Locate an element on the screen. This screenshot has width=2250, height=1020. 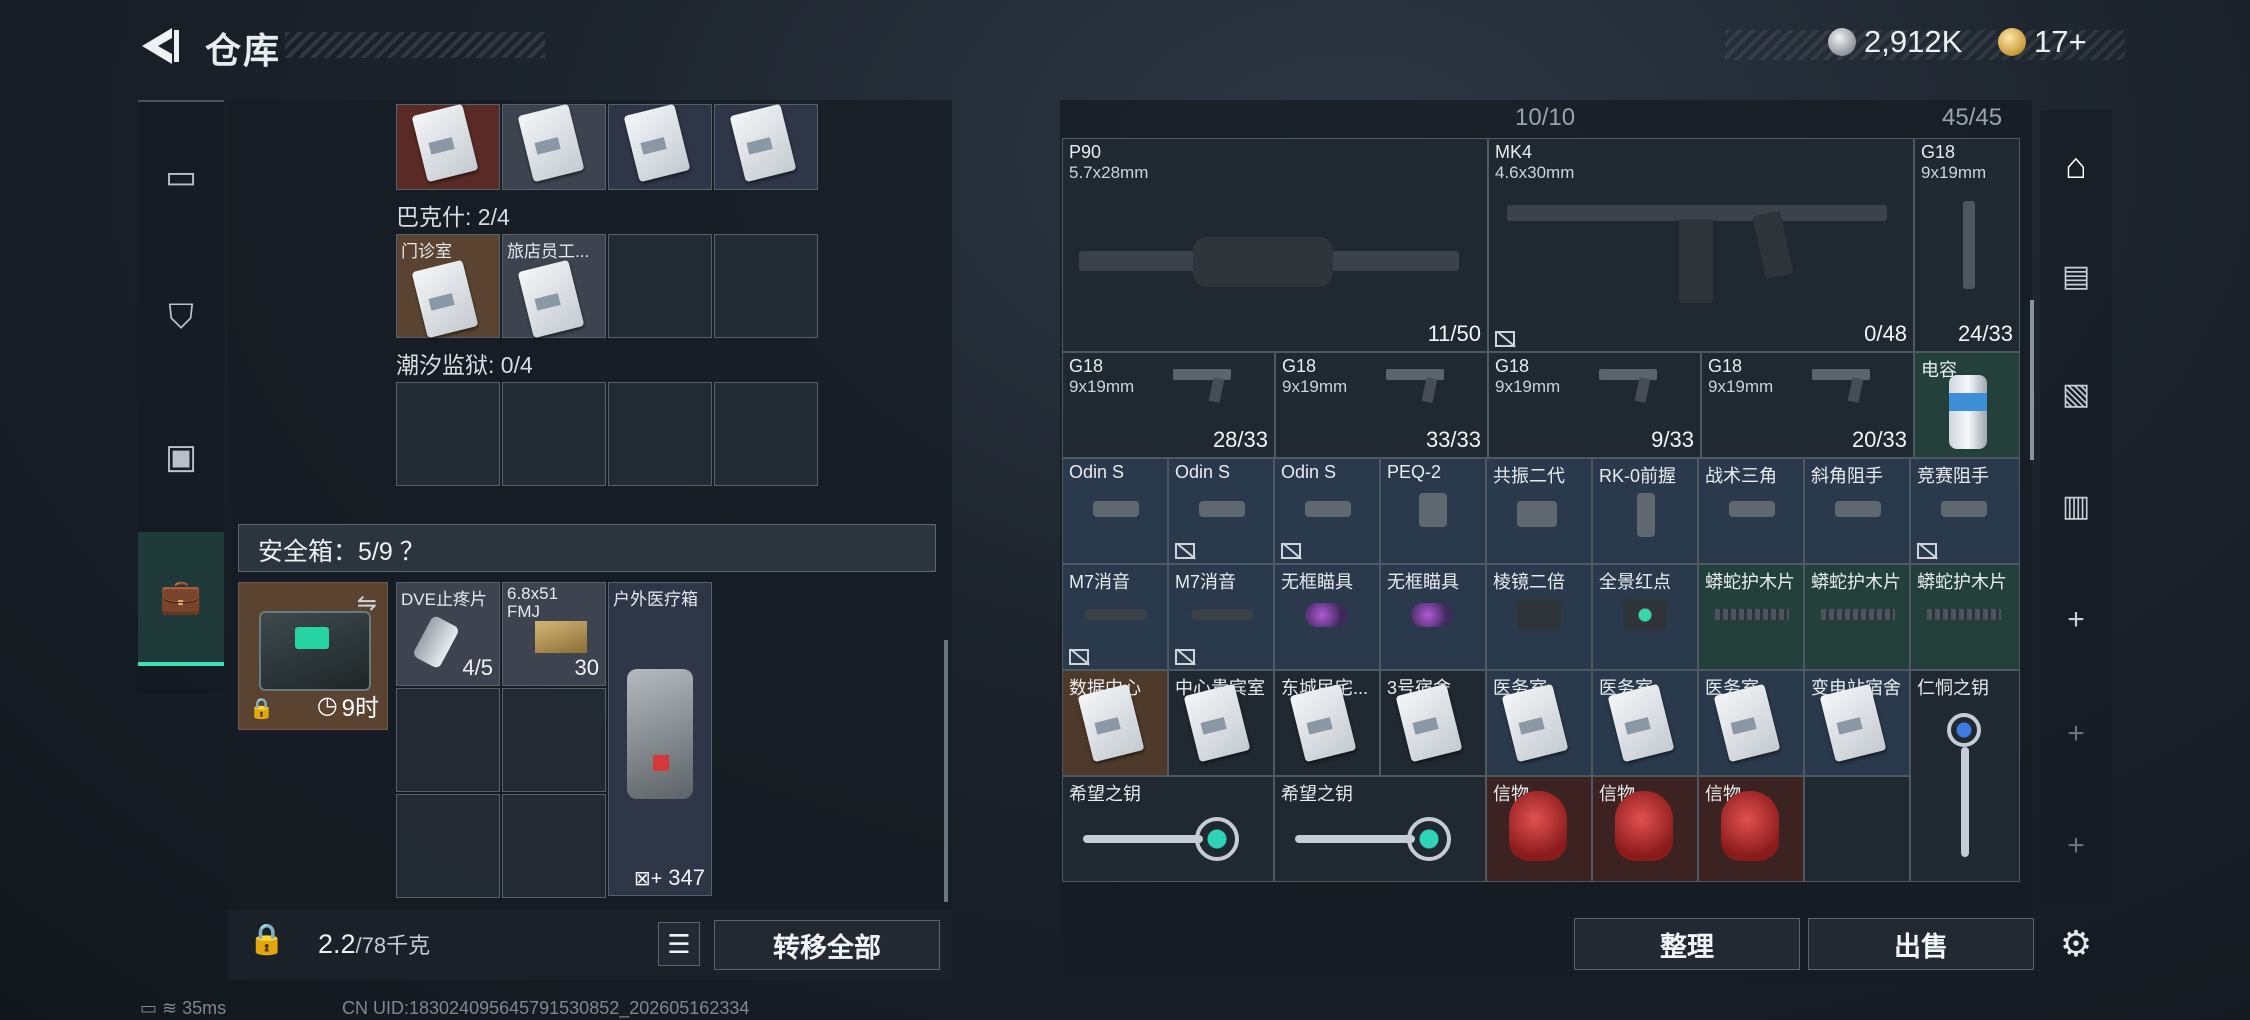
armor-icon: ⛉ is located at coordinates (181, 316).